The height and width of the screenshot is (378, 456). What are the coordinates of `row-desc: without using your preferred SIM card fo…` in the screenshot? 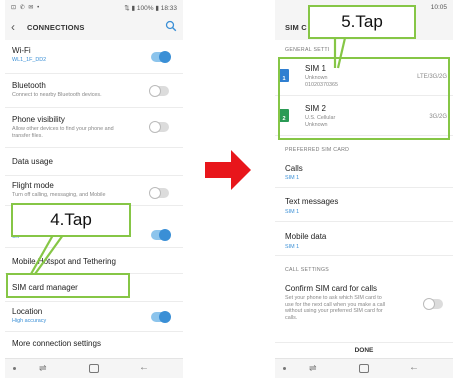 It's located at (334, 311).